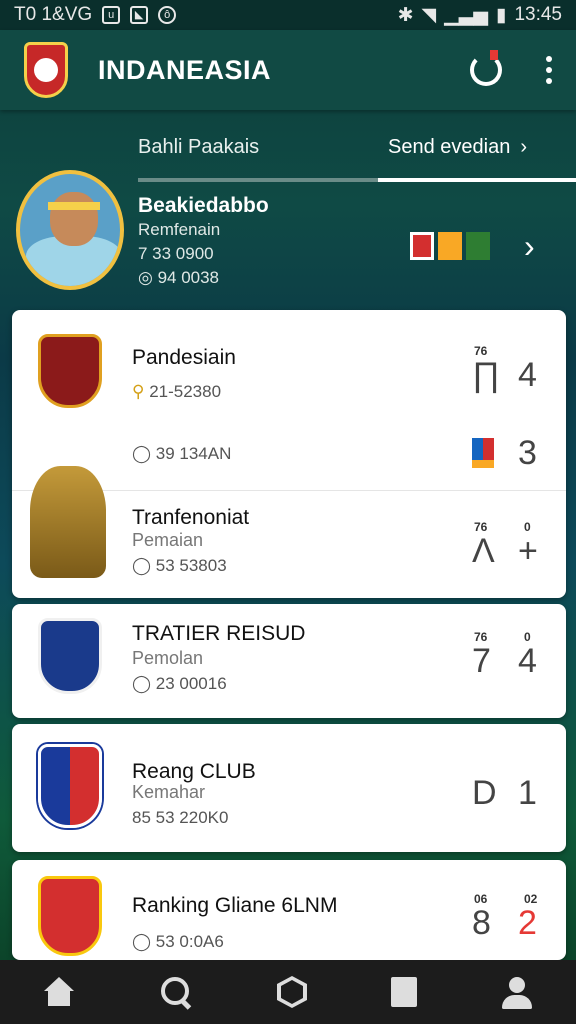 Image resolution: width=576 pixels, height=1024 pixels. I want to click on card-meta: ⚲ 21-52380, so click(176, 392).